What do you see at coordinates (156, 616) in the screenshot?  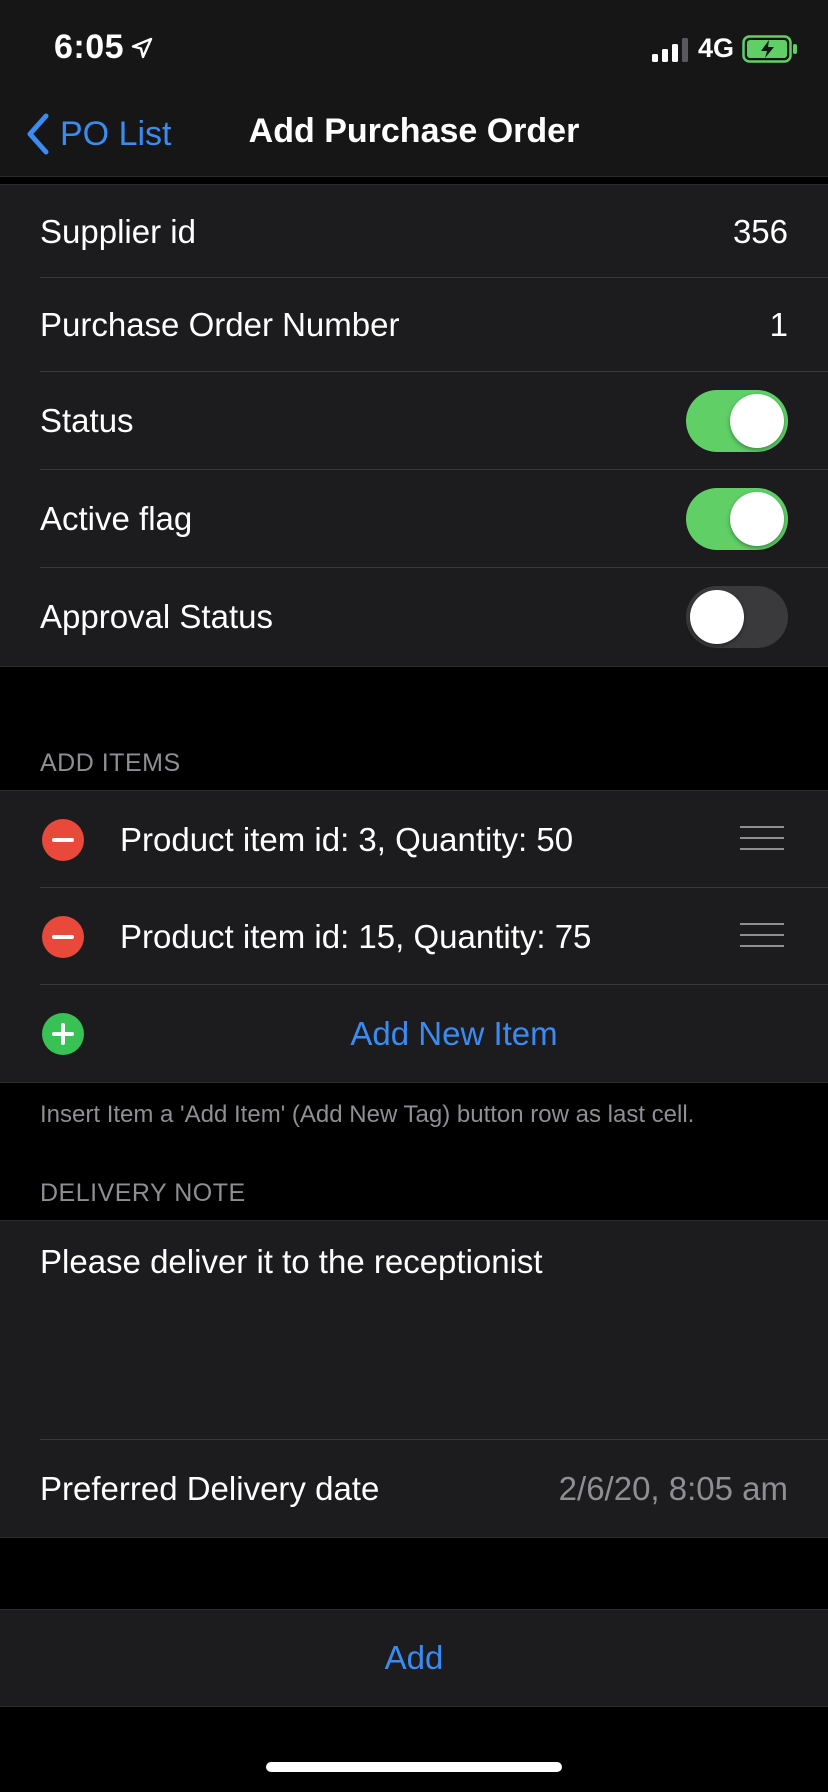 I see `approval-status-label: Approval Status` at bounding box center [156, 616].